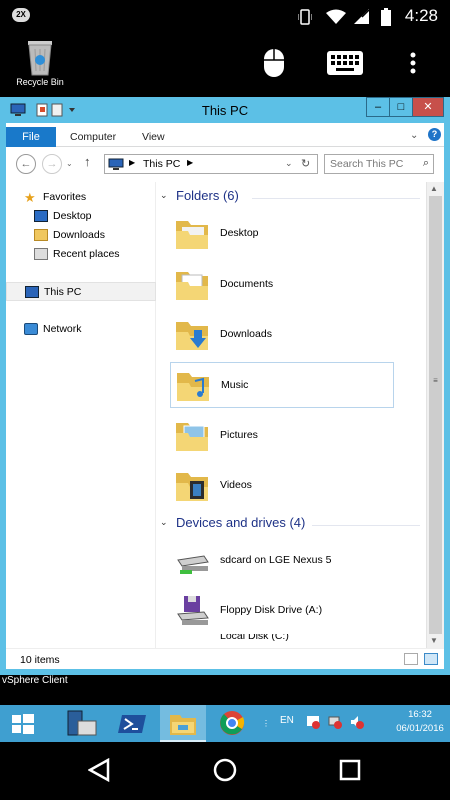  I want to click on android-status-bar: 2X 4:28, so click(225, 16).